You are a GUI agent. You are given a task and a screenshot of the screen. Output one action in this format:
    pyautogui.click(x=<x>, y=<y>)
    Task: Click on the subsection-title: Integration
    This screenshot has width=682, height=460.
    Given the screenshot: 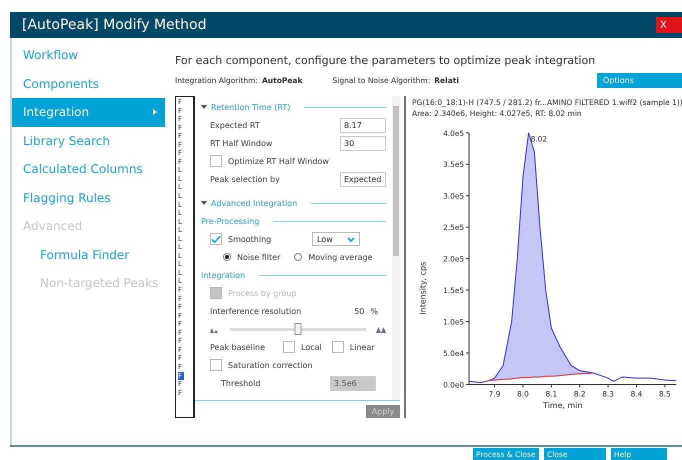 What is the action you would take?
    pyautogui.click(x=223, y=275)
    